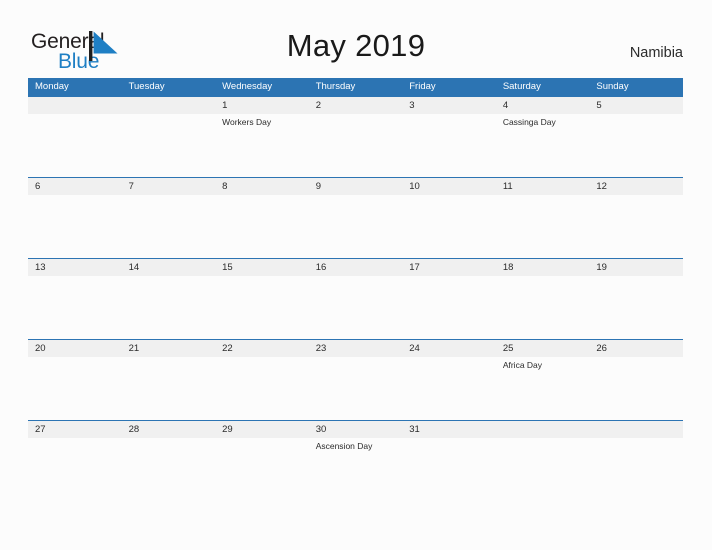 The height and width of the screenshot is (550, 712). I want to click on day-cell: 21, so click(169, 379).